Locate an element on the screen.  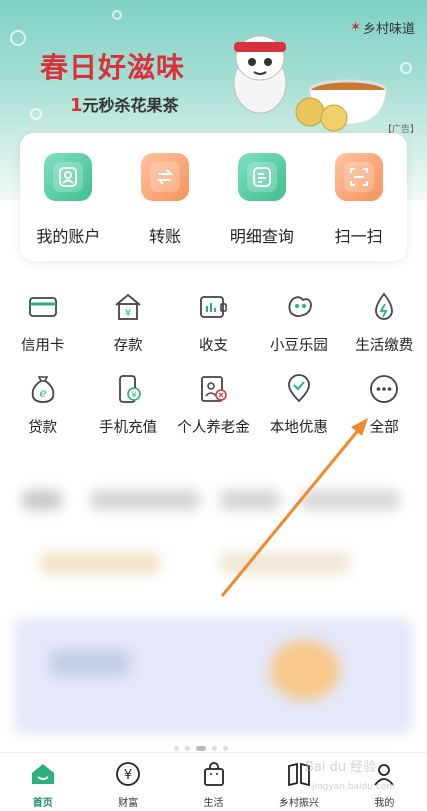
grid-item-income-expense: 收支 is located at coordinates (213, 331).